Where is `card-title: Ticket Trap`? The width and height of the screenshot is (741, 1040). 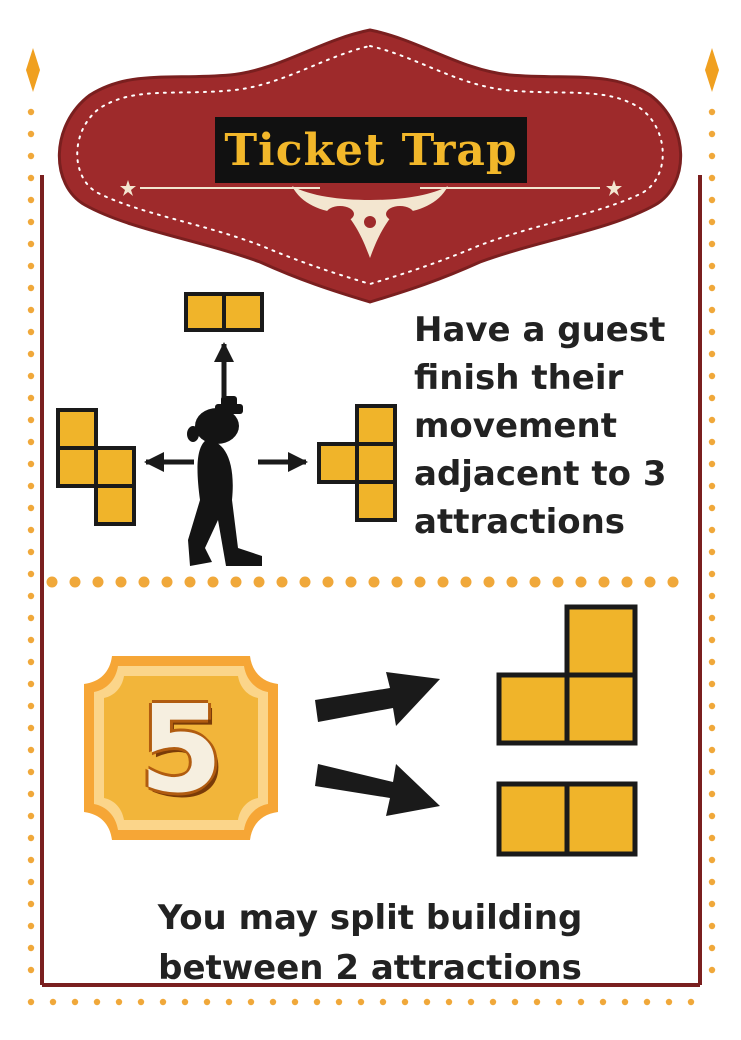
card-title: Ticket Trap is located at coordinates (371, 150).